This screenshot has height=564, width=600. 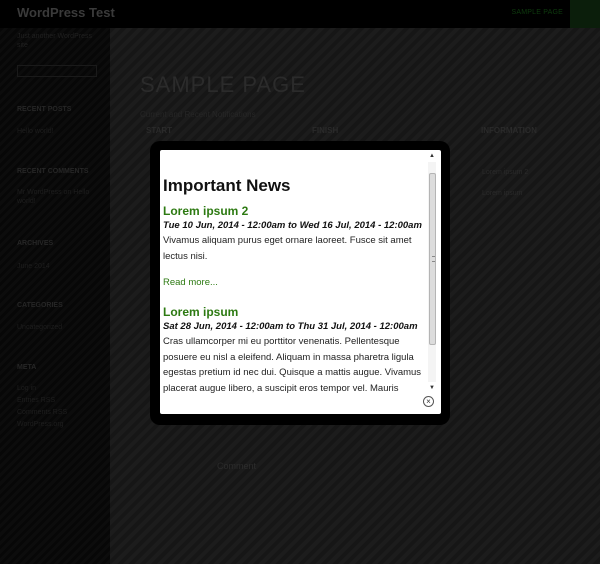 What do you see at coordinates (57, 388) in the screenshot?
I see `sidebar-link: Log in` at bounding box center [57, 388].